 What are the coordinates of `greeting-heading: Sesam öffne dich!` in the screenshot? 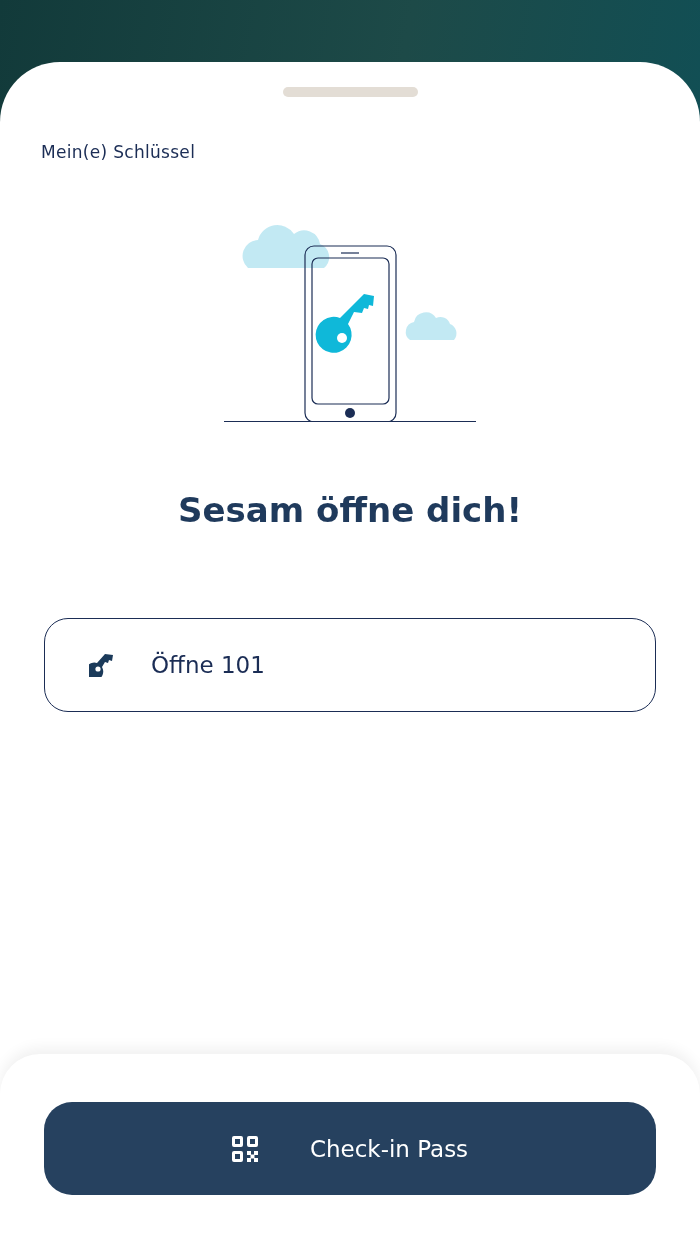 It's located at (350, 510).